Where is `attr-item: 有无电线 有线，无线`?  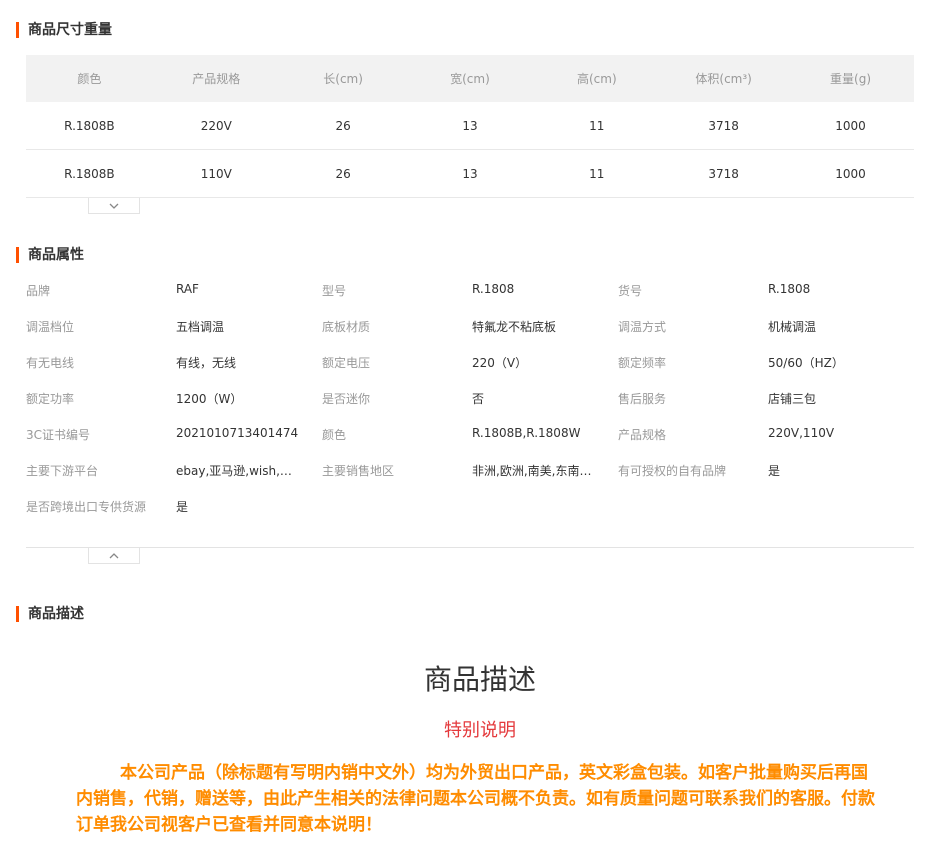 attr-item: 有无电线 有线，无线 is located at coordinates (174, 362).